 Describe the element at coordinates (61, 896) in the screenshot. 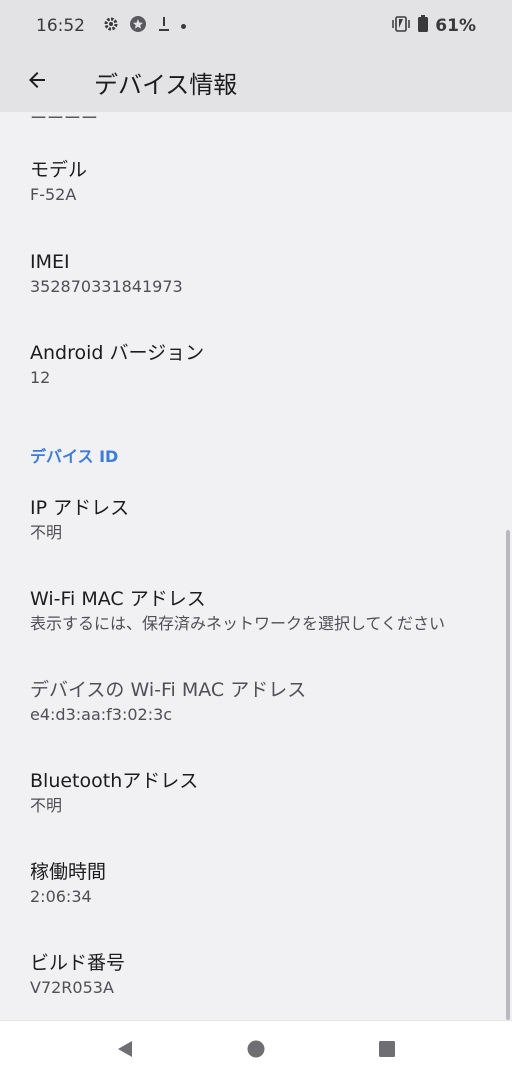

I see `item-summary: 2:06:34` at that location.